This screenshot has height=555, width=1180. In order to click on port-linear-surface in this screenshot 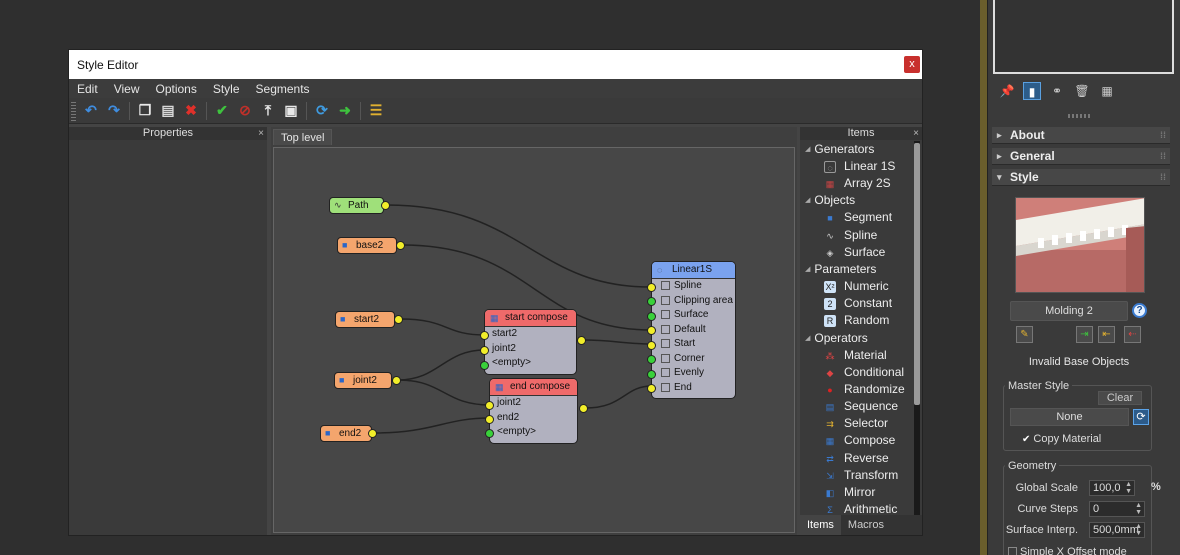, I will do `click(651, 316)`.